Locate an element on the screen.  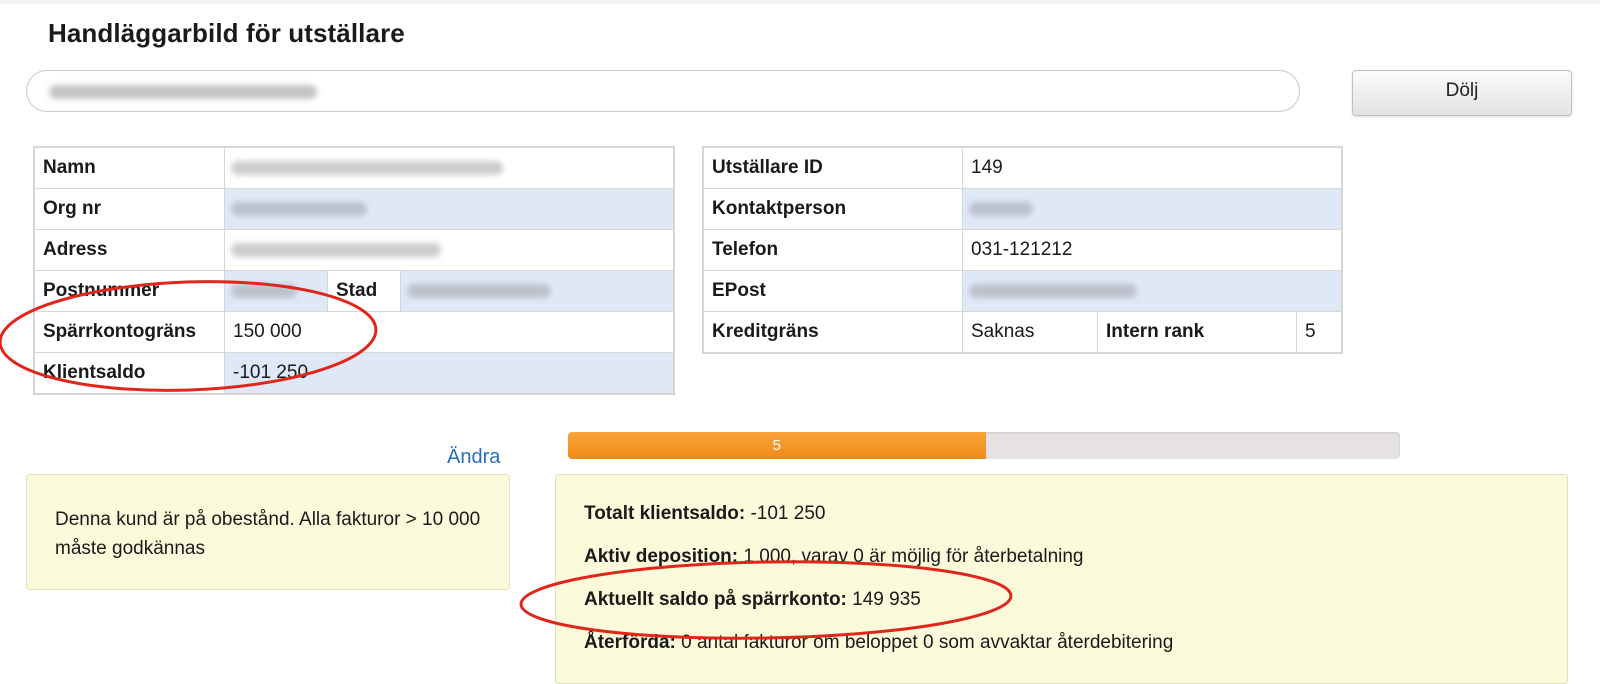
limit-label: Spärrkontogräns is located at coordinates (129, 332).